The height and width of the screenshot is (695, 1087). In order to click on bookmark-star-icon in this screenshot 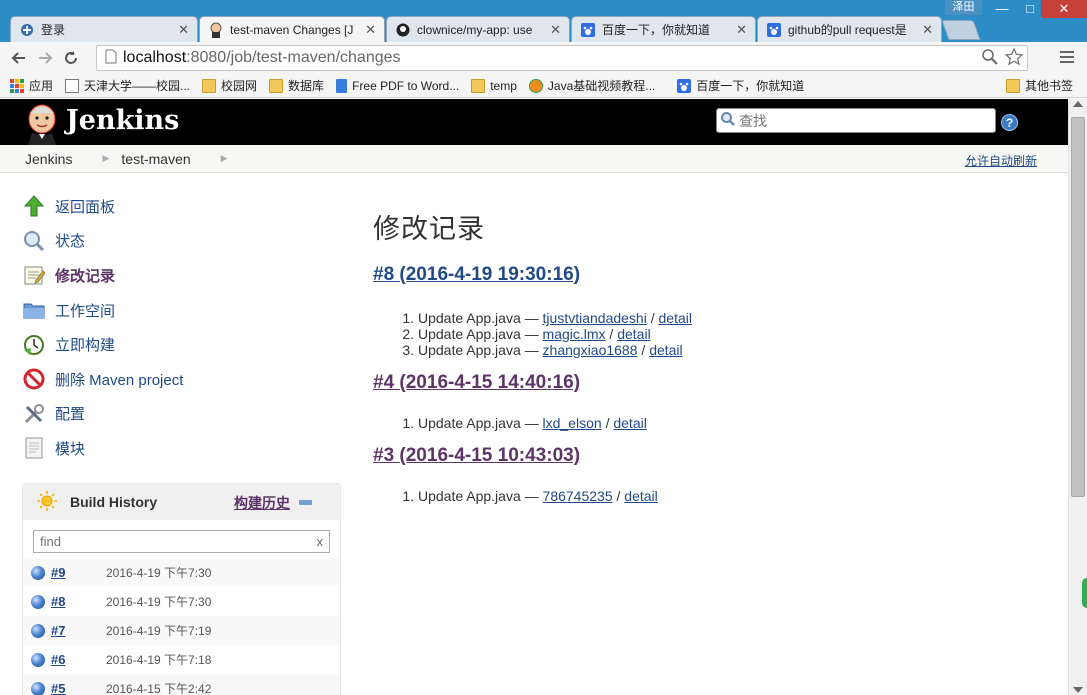, I will do `click(1014, 58)`.